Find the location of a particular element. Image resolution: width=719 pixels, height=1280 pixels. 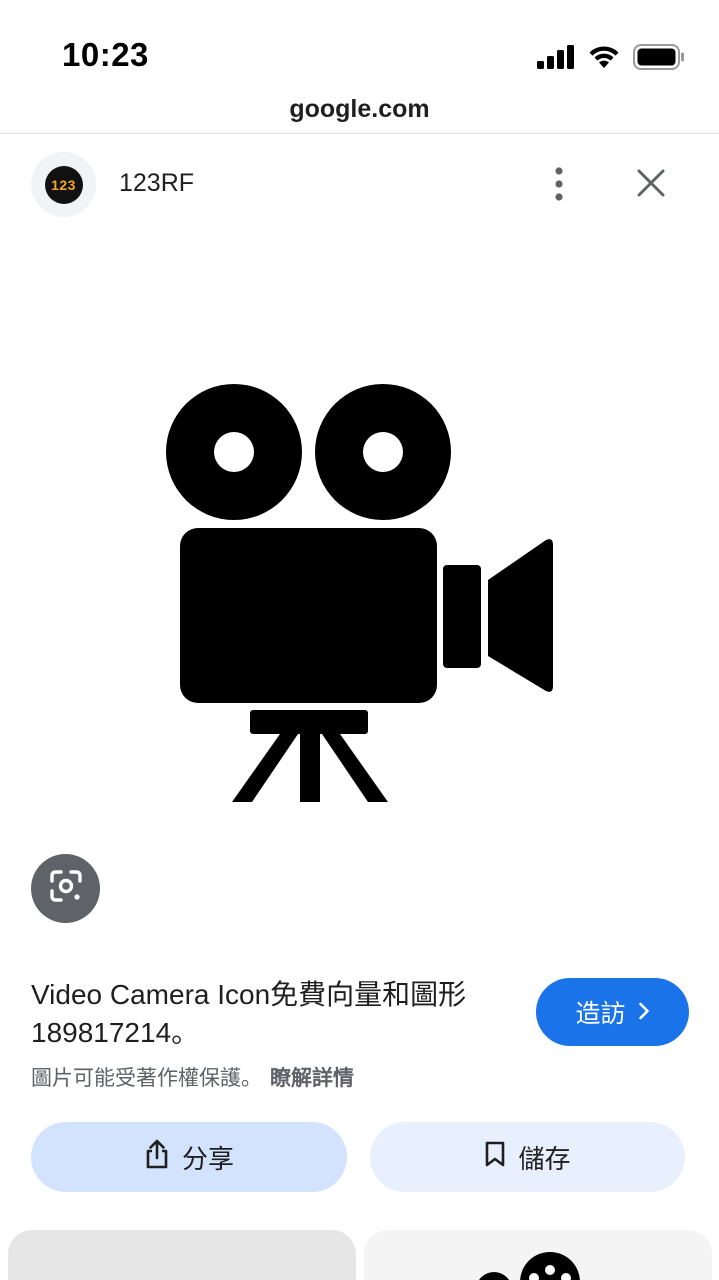

share-button: 分享 is located at coordinates (189, 1157).